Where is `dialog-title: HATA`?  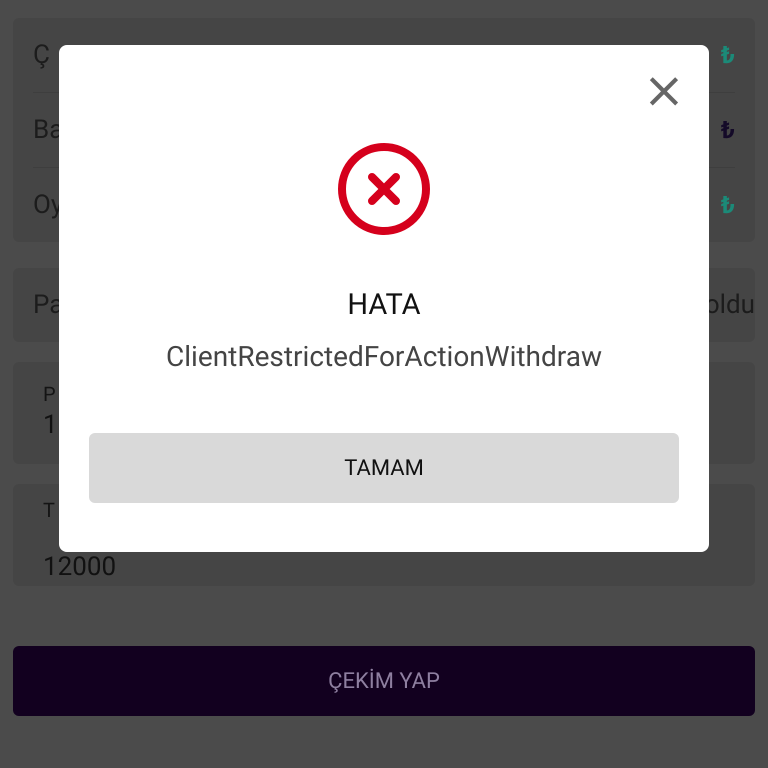
dialog-title: HATA is located at coordinates (384, 305).